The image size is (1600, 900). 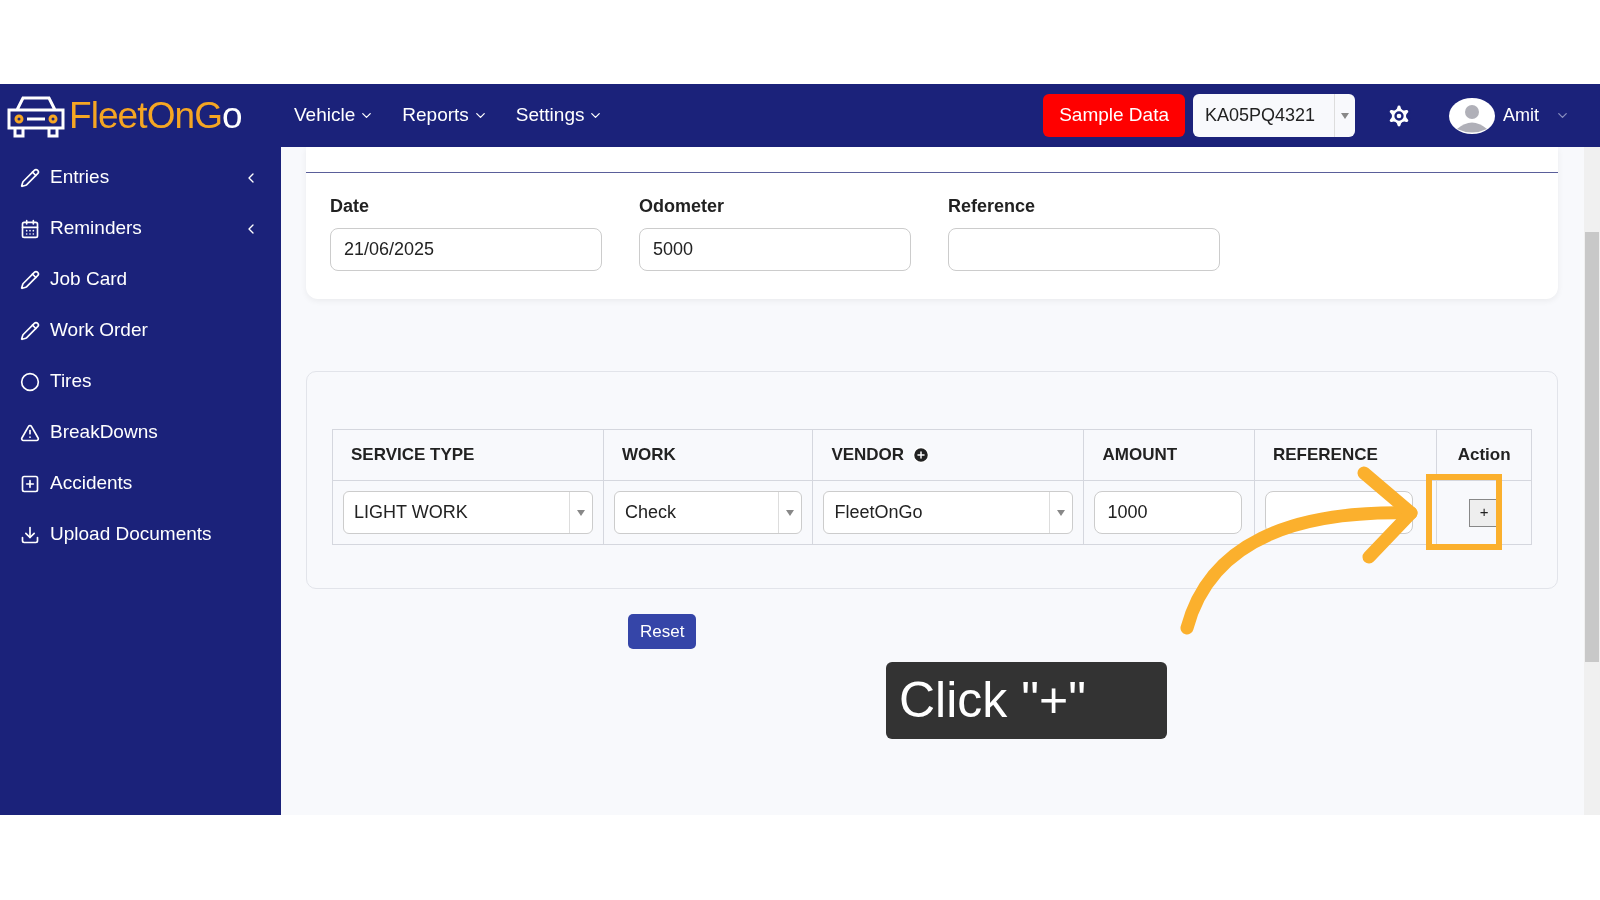 What do you see at coordinates (775, 249) in the screenshot?
I see `text-field: 5000` at bounding box center [775, 249].